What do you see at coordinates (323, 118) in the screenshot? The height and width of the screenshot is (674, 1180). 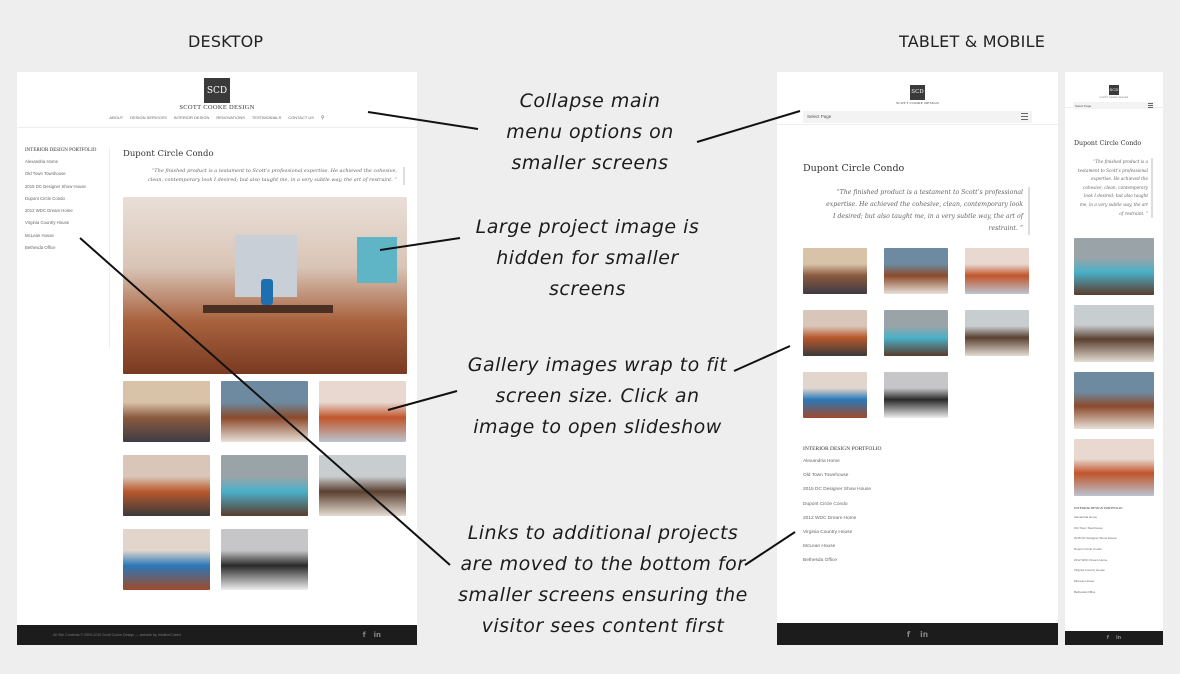 I see `search-icon: ⚲` at bounding box center [323, 118].